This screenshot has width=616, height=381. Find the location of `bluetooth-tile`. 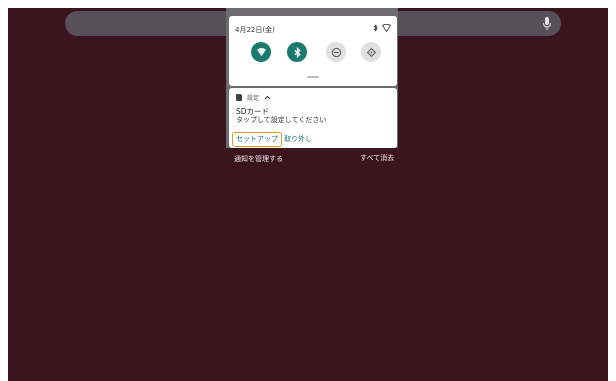

bluetooth-tile is located at coordinates (297, 52).